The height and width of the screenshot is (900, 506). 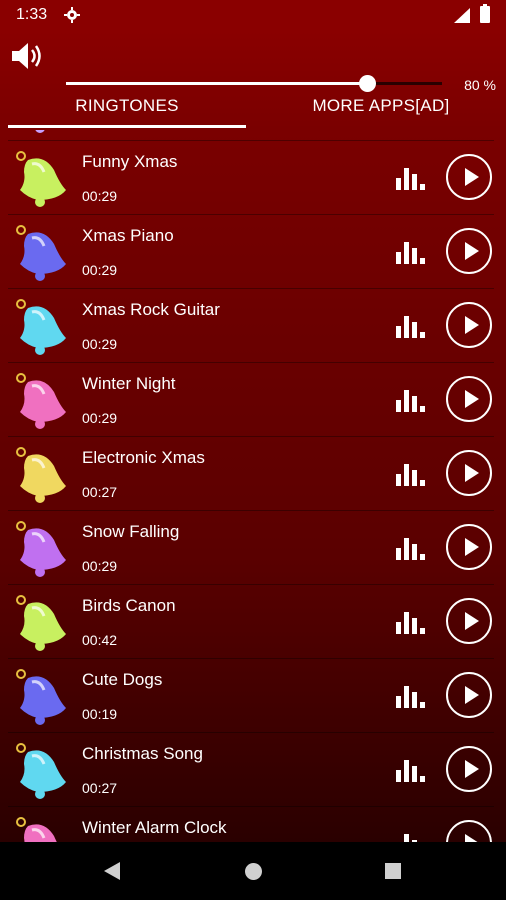 I want to click on tab-more-apps: MORE APPS[AD], so click(x=381, y=106).